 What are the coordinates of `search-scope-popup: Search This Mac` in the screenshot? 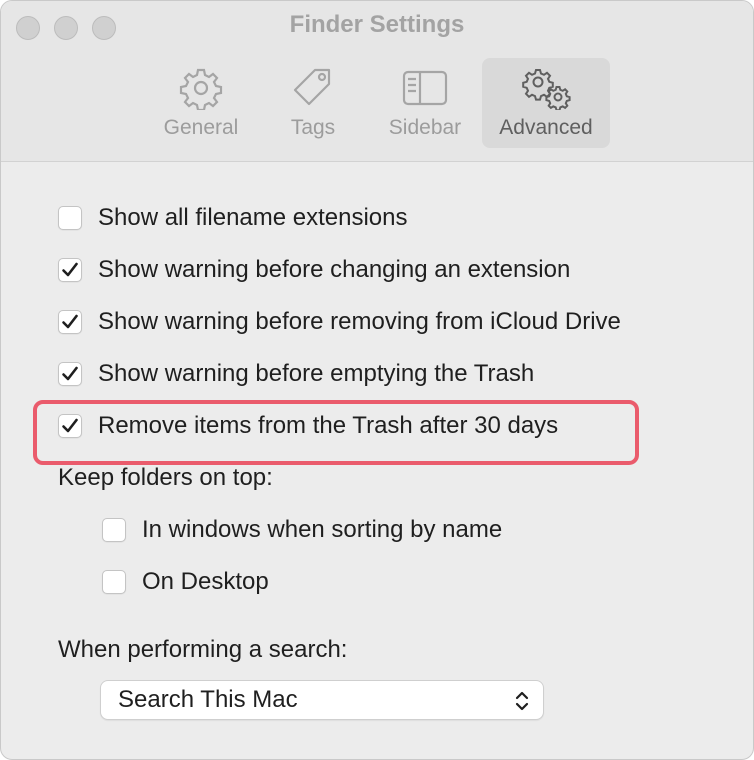 It's located at (322, 700).